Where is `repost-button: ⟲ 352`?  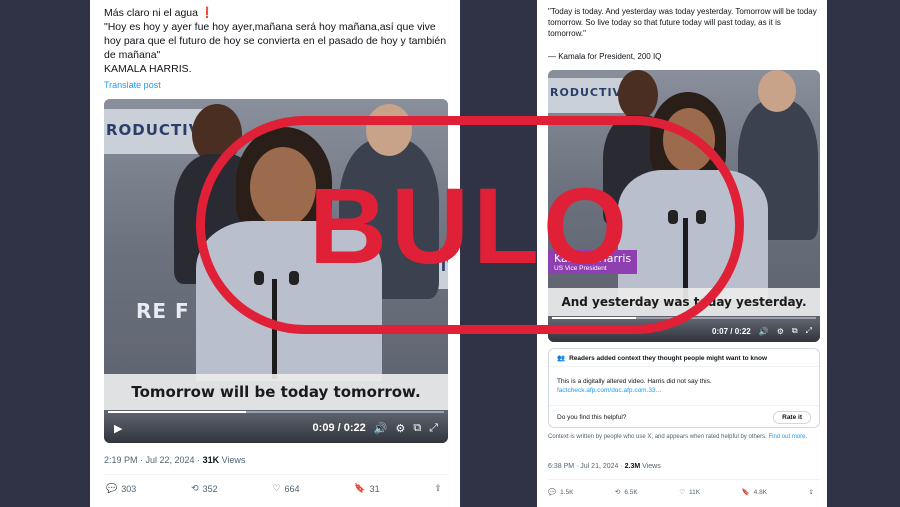 repost-button: ⟲ 352 is located at coordinates (204, 489).